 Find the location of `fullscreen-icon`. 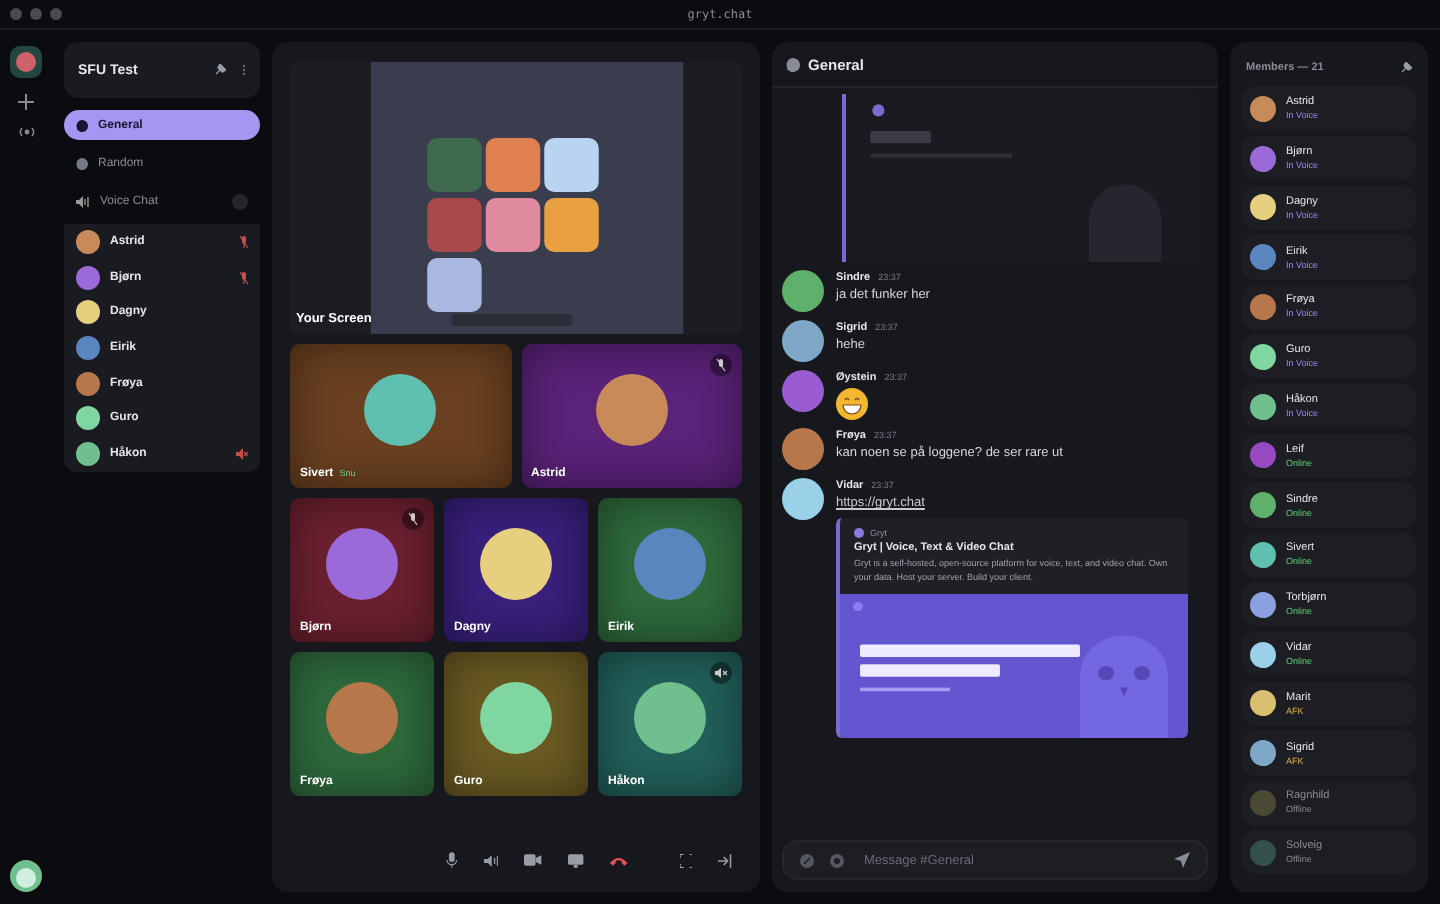

fullscreen-icon is located at coordinates (686, 860).